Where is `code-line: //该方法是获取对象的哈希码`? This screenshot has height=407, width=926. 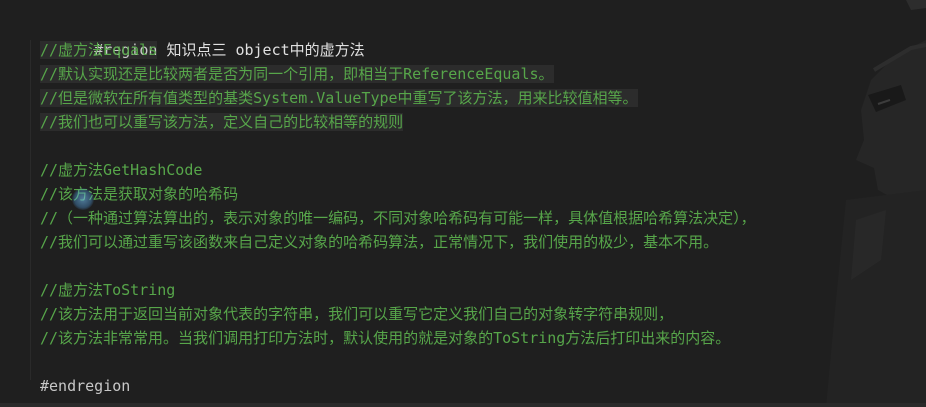 code-line: //该方法是获取对象的哈希码 is located at coordinates (483, 194).